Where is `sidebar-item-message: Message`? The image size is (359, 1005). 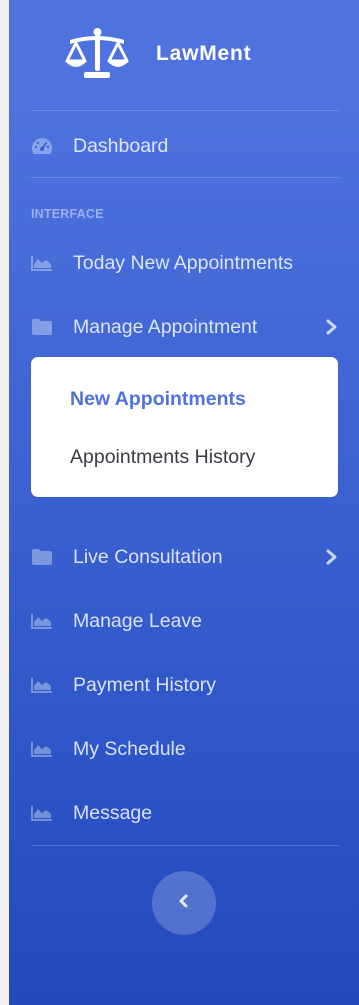
sidebar-item-message: Message is located at coordinates (185, 813).